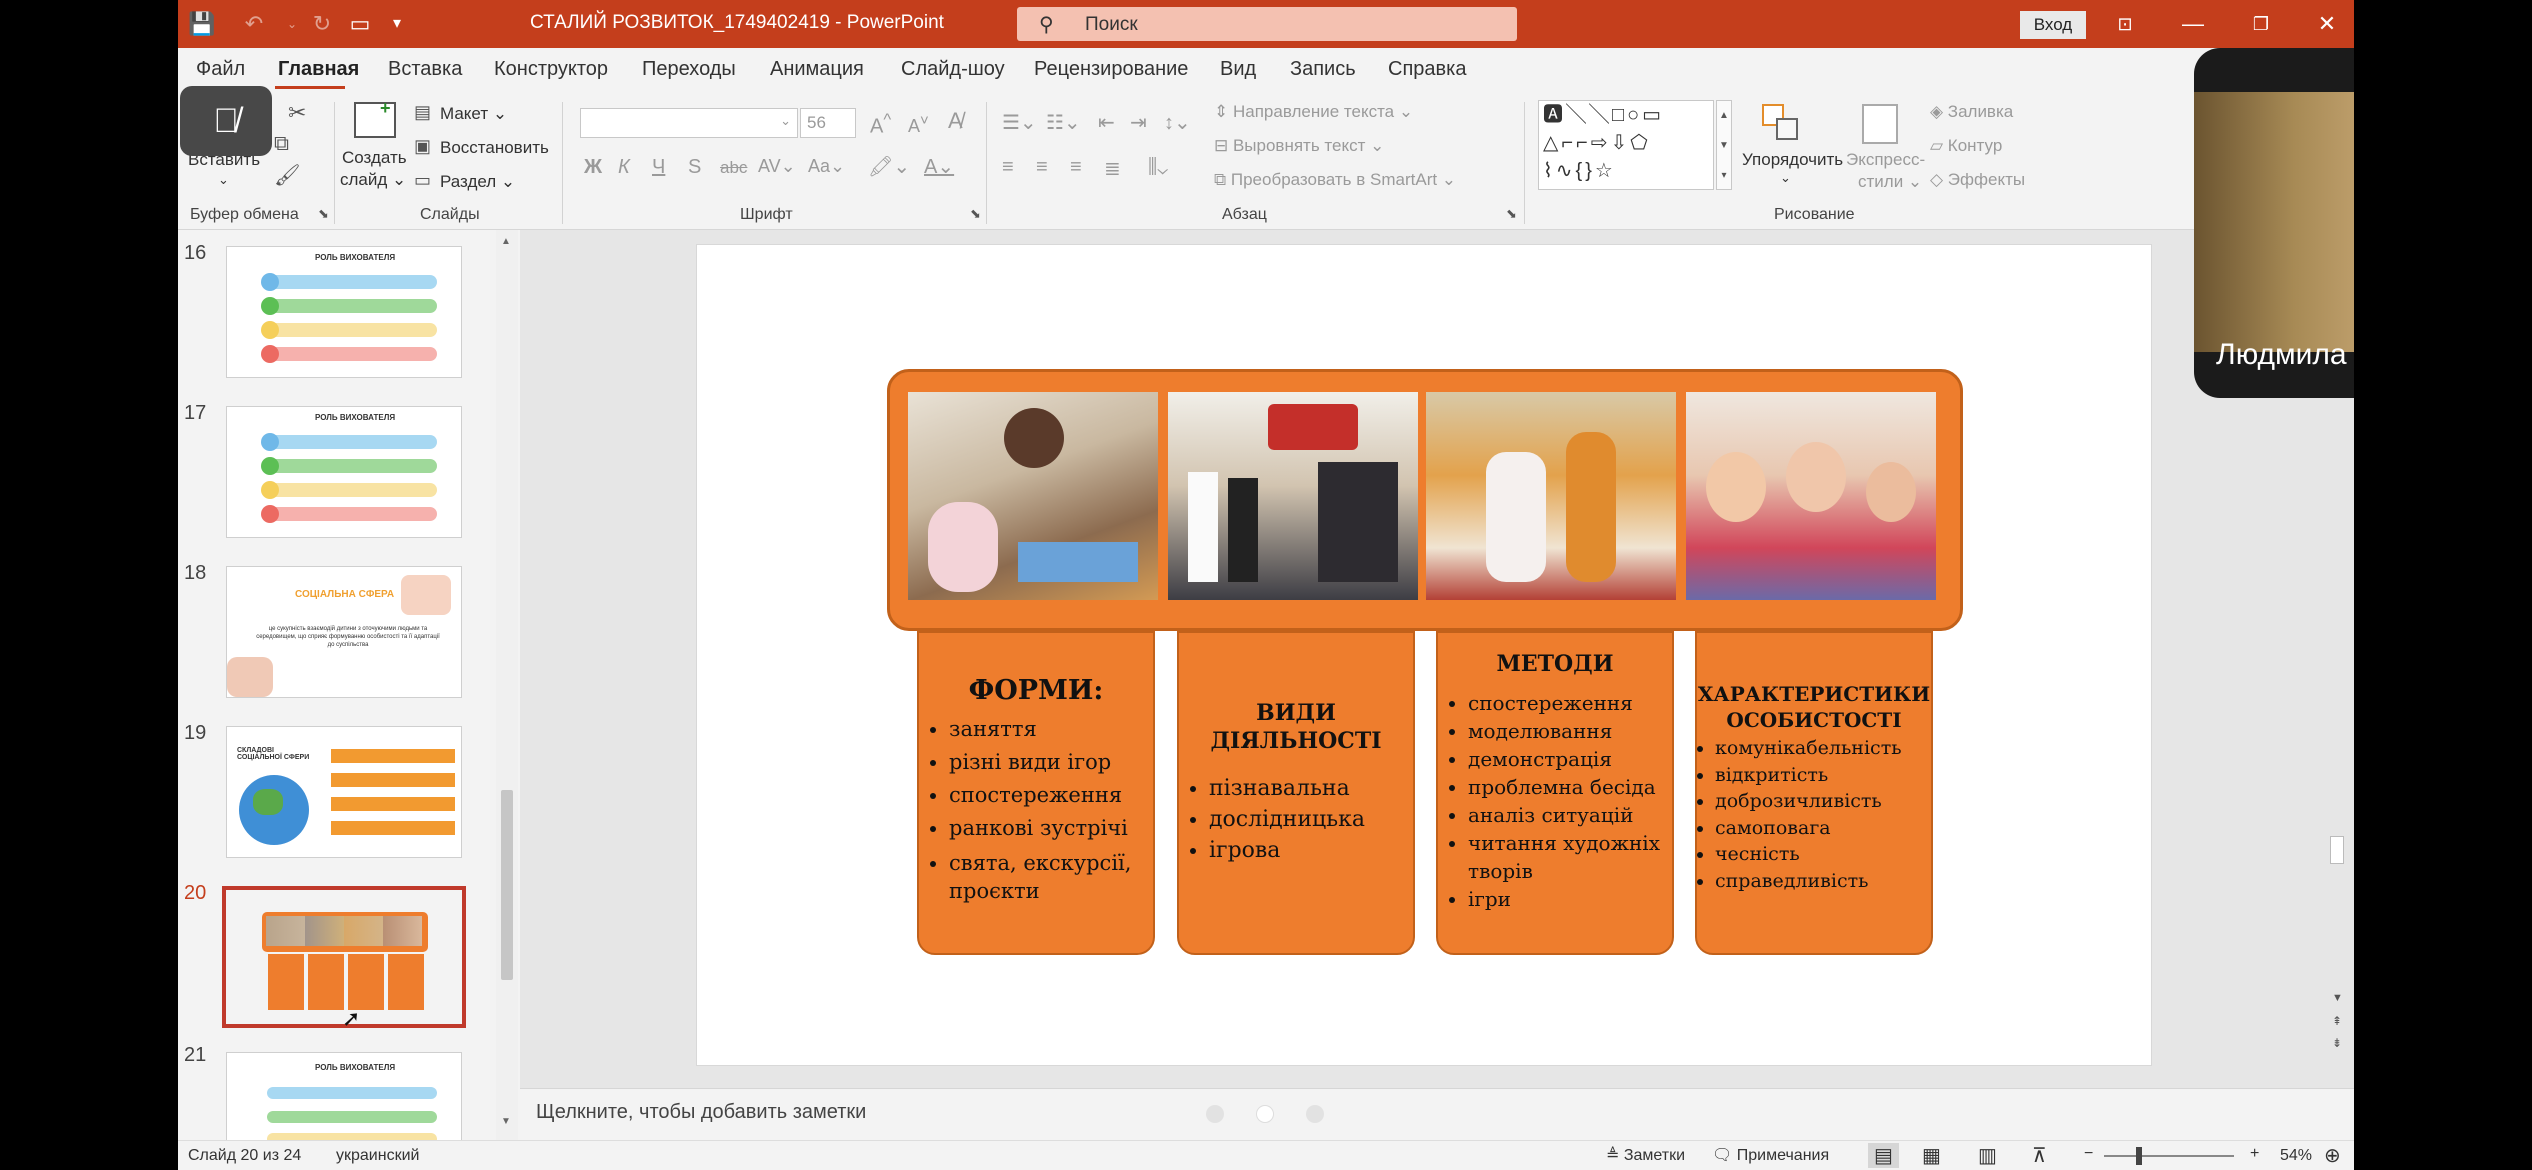 This screenshot has width=2532, height=1170. I want to click on tab-slideshow: Слайд-шоу, so click(953, 69).